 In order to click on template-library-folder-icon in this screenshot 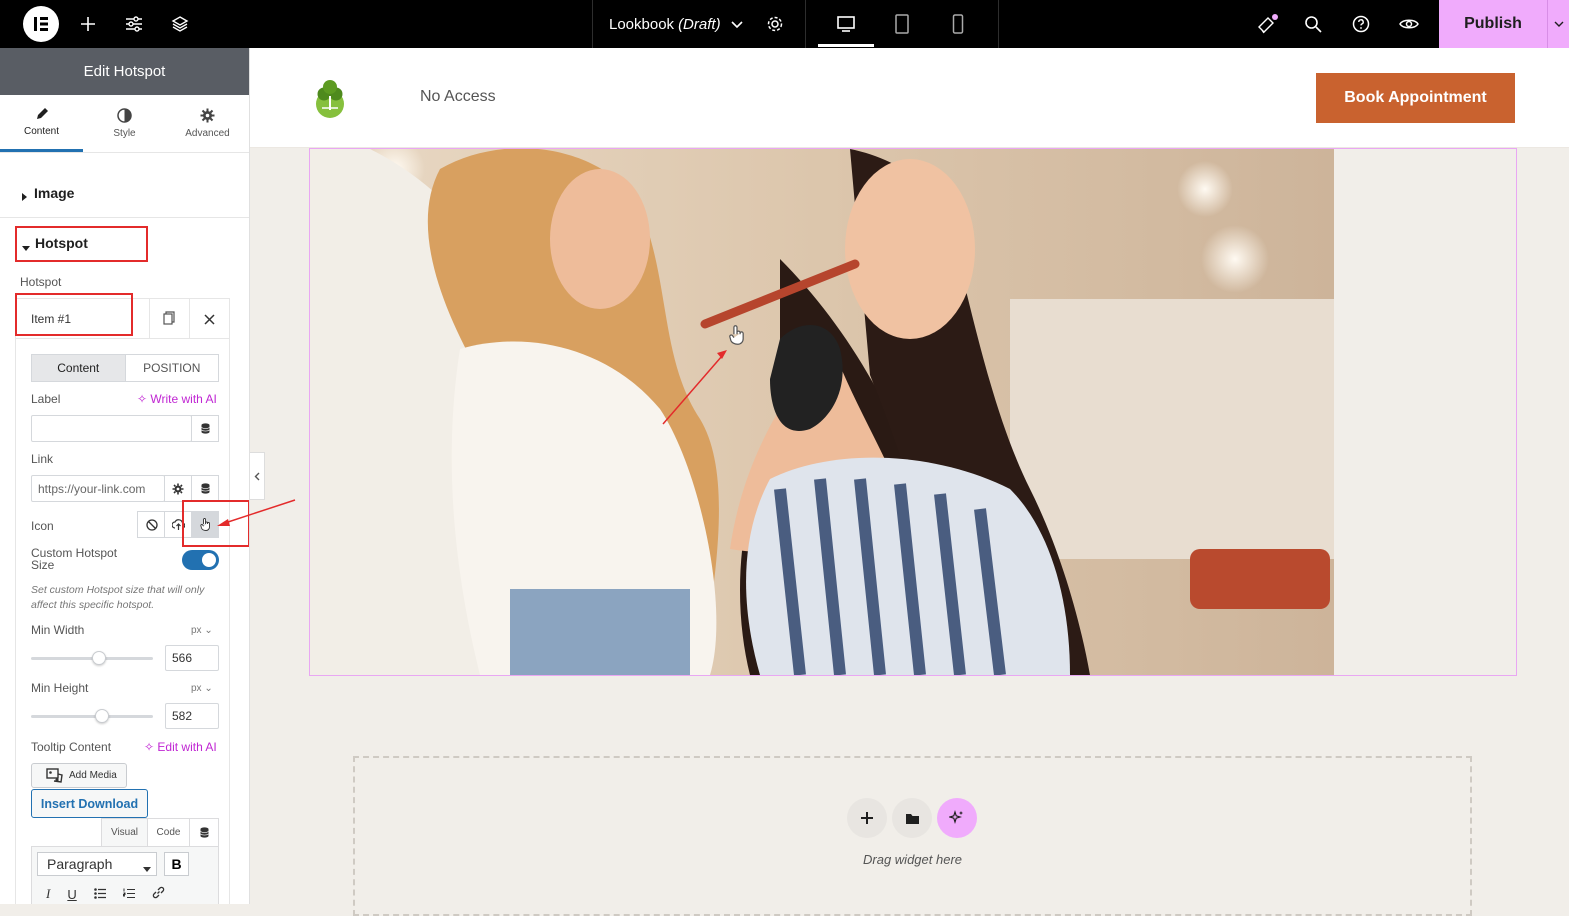, I will do `click(912, 818)`.